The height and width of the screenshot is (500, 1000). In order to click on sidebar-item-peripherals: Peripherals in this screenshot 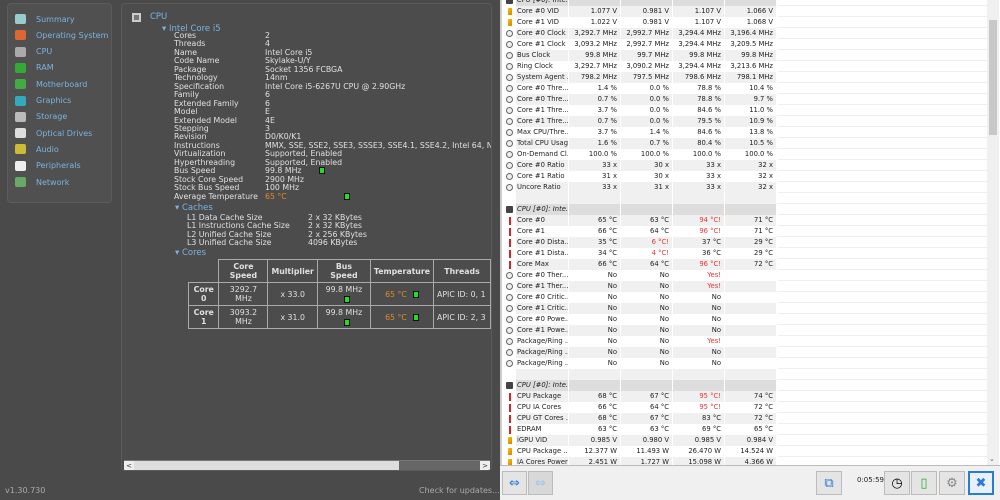, I will do `click(48, 166)`.